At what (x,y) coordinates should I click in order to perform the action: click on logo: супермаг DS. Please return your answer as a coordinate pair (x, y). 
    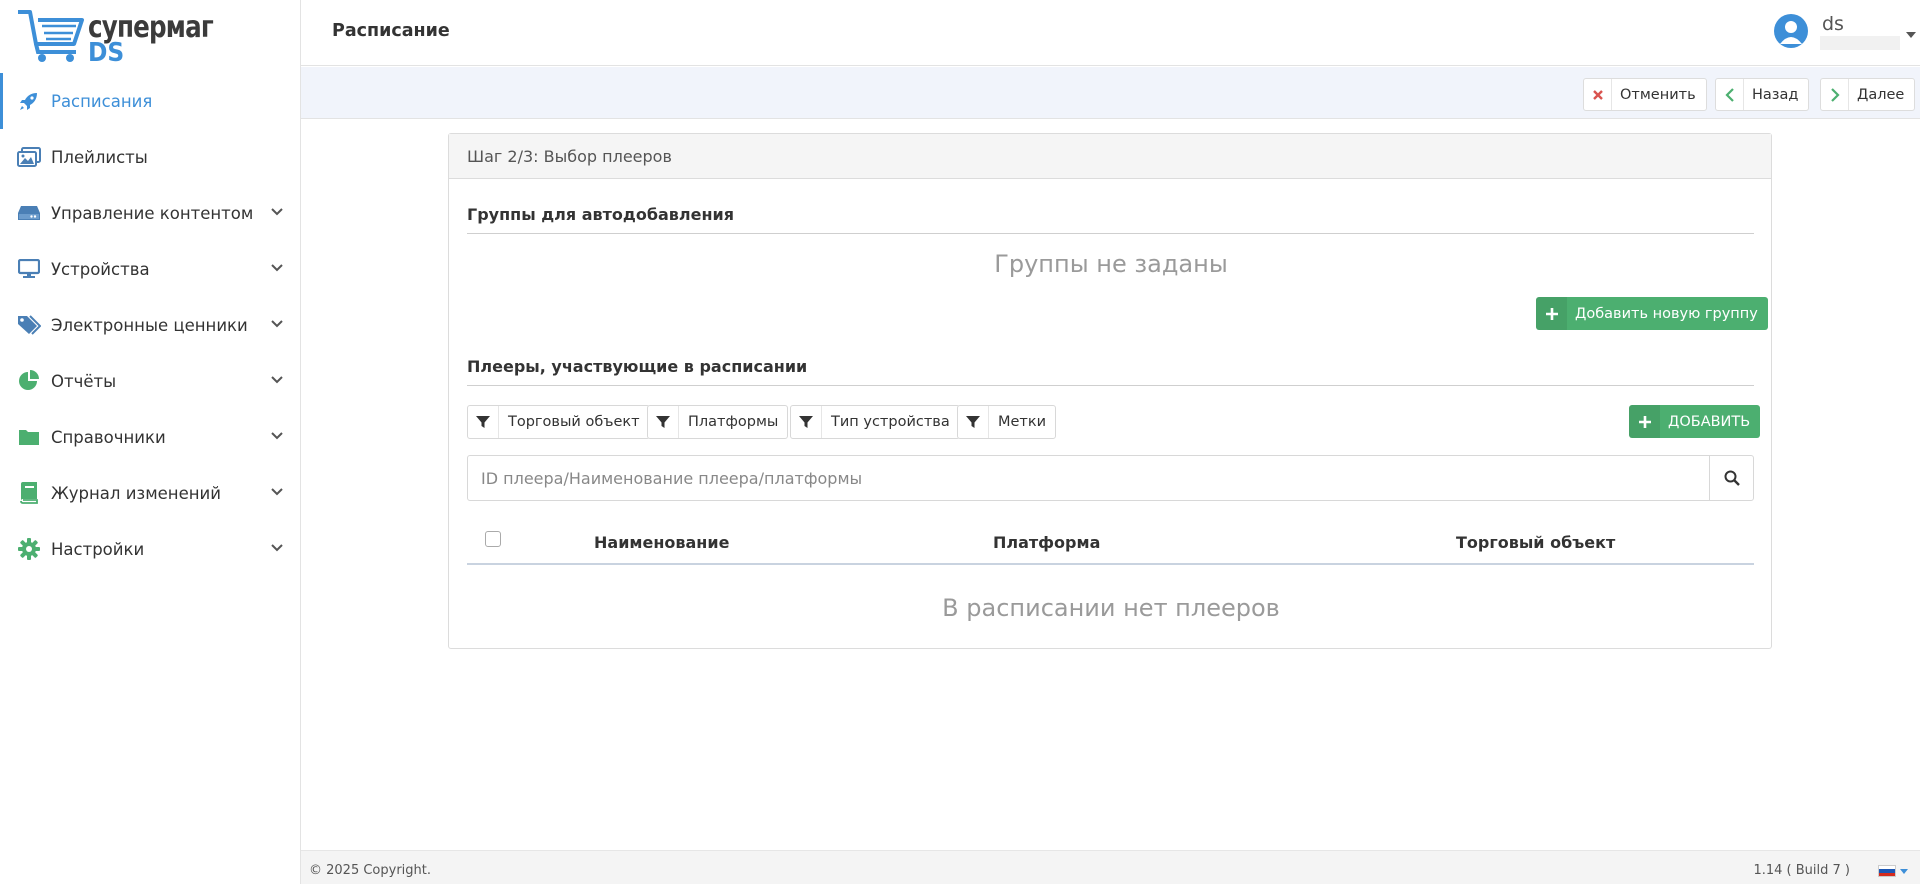
    Looking at the image, I should click on (116, 38).